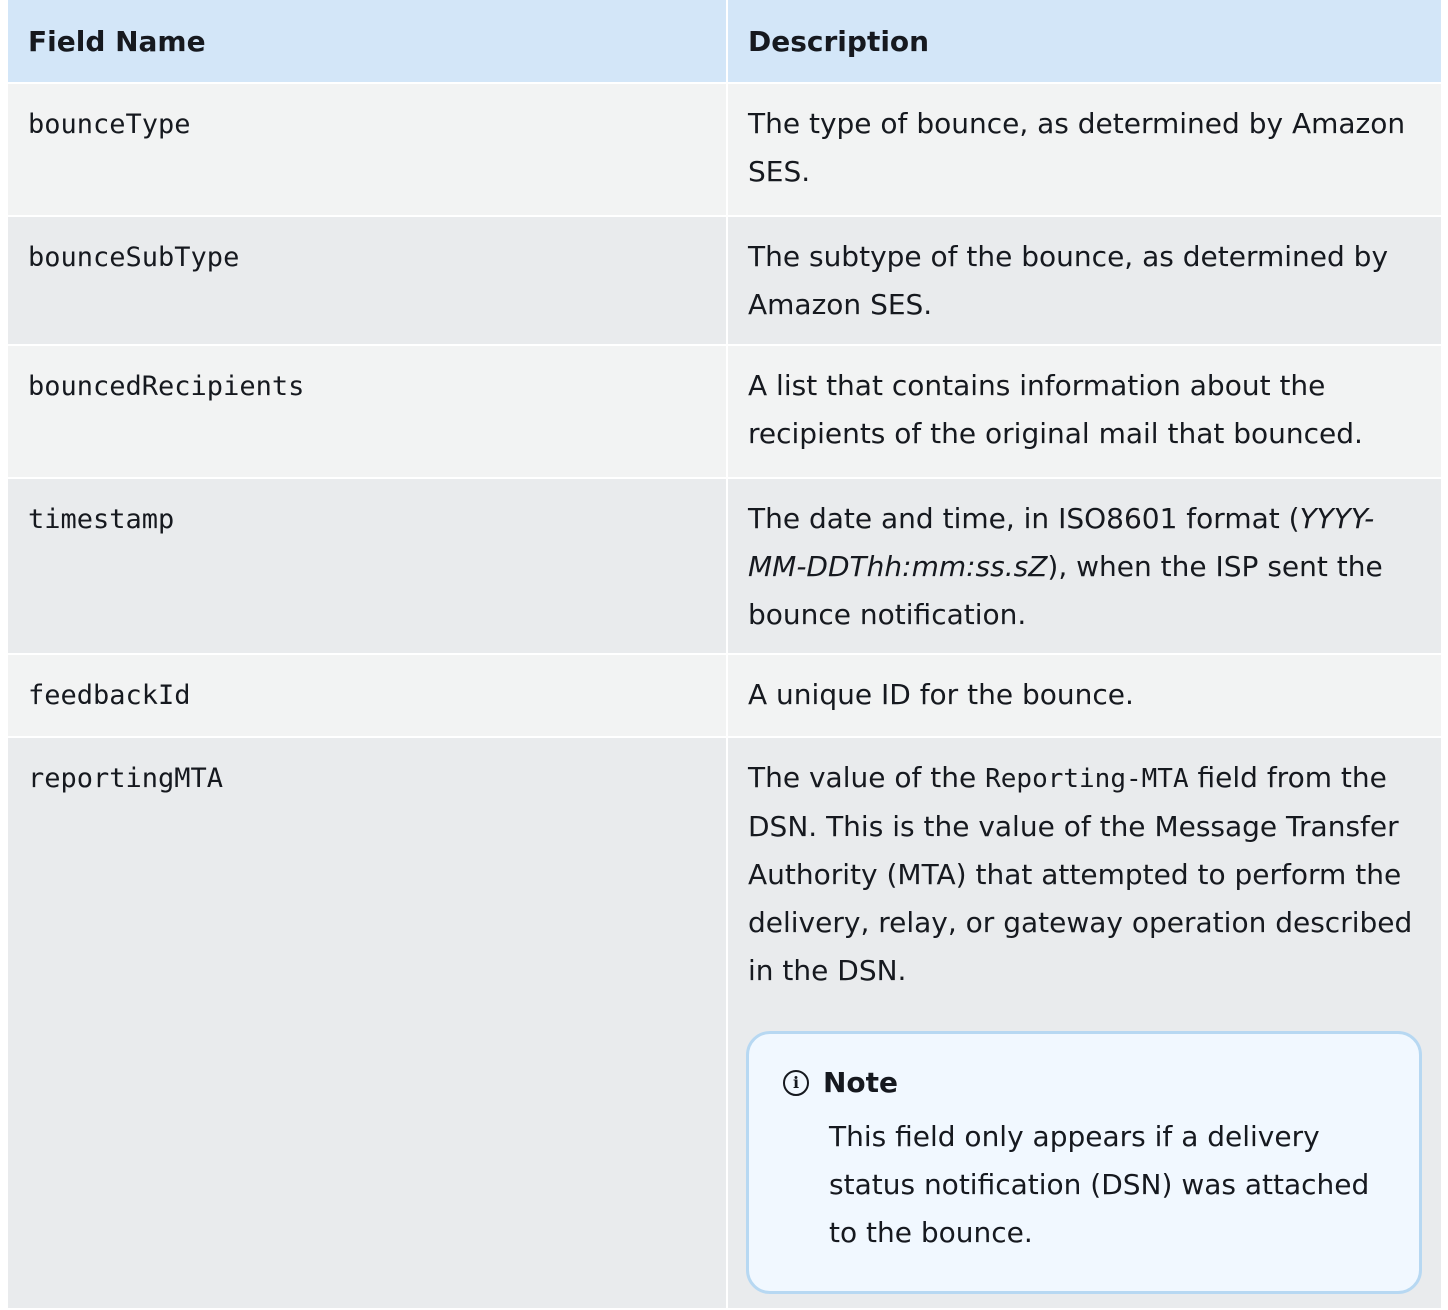  I want to click on header-cell-field-name: Field Name, so click(367, 41).